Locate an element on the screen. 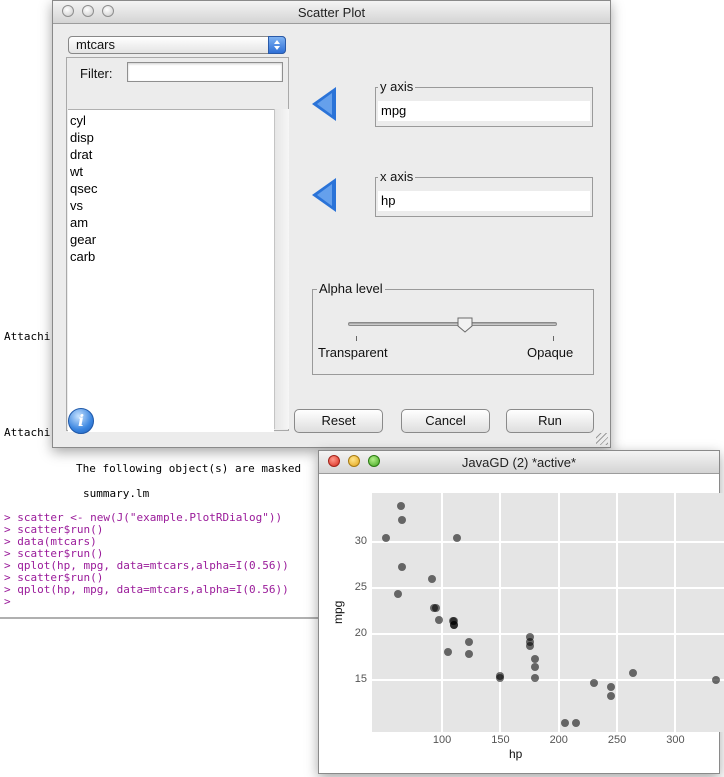  dialog-titlebar: Scatter Plot is located at coordinates (331, 12).